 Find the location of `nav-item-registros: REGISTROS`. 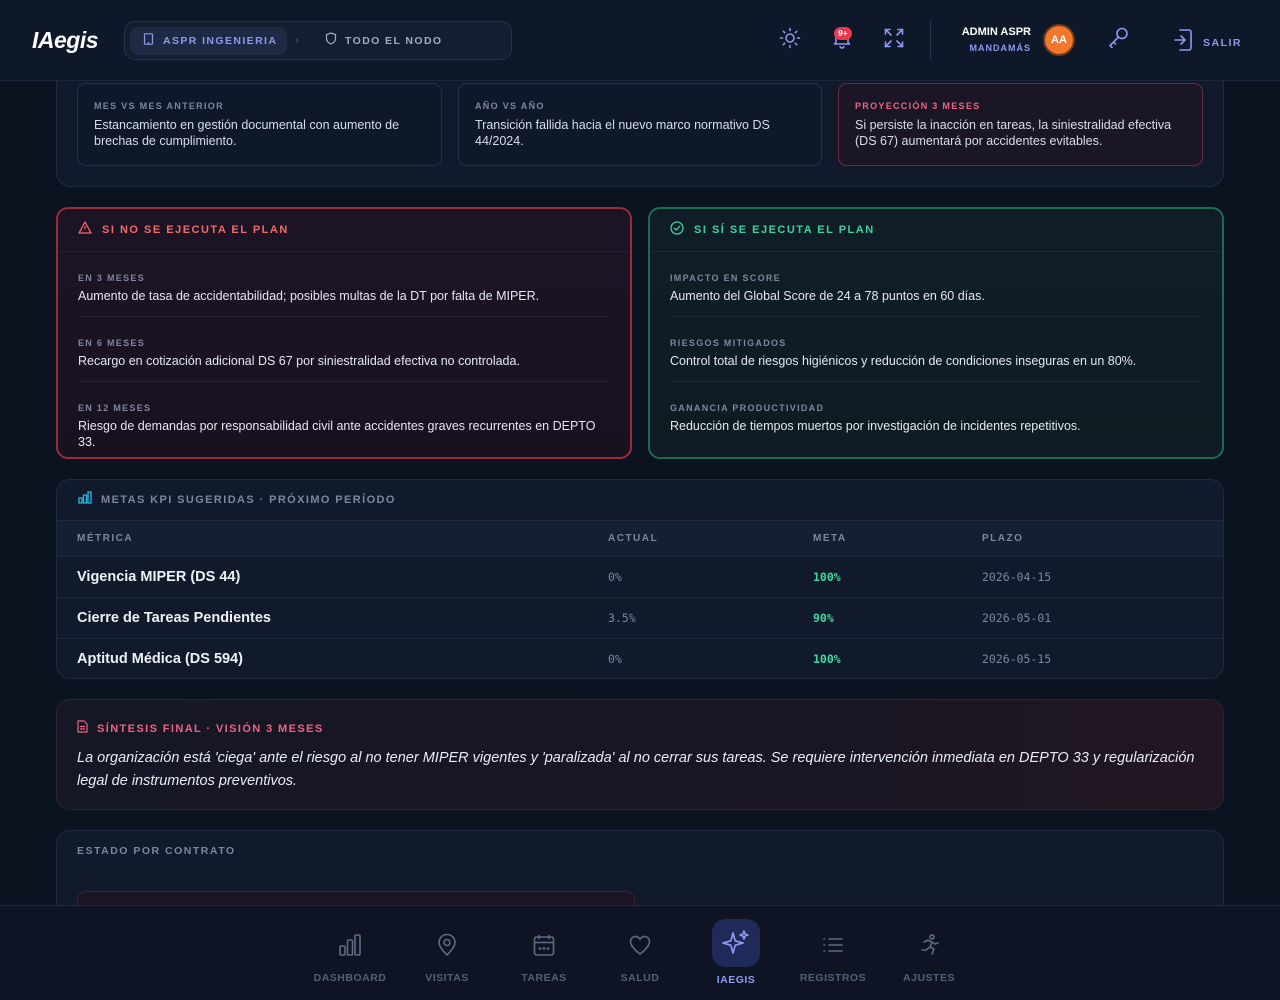

nav-item-registros: REGISTROS is located at coordinates (833, 953).